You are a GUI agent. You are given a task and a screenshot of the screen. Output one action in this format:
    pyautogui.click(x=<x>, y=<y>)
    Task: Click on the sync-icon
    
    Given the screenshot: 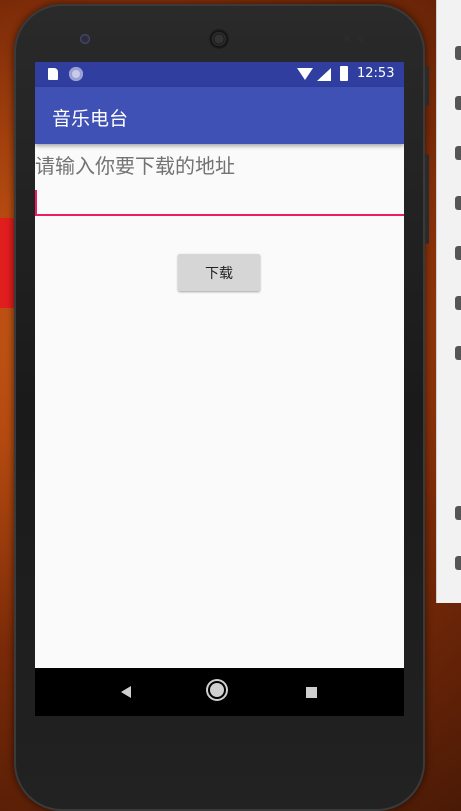 What is the action you would take?
    pyautogui.click(x=76, y=74)
    